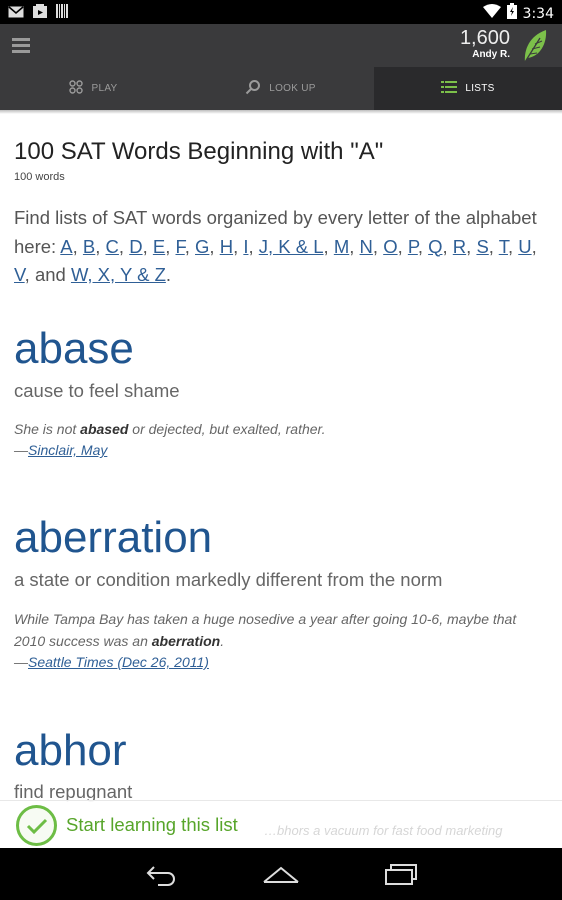 Image resolution: width=562 pixels, height=900 pixels. I want to click on gmail-icon, so click(16, 14).